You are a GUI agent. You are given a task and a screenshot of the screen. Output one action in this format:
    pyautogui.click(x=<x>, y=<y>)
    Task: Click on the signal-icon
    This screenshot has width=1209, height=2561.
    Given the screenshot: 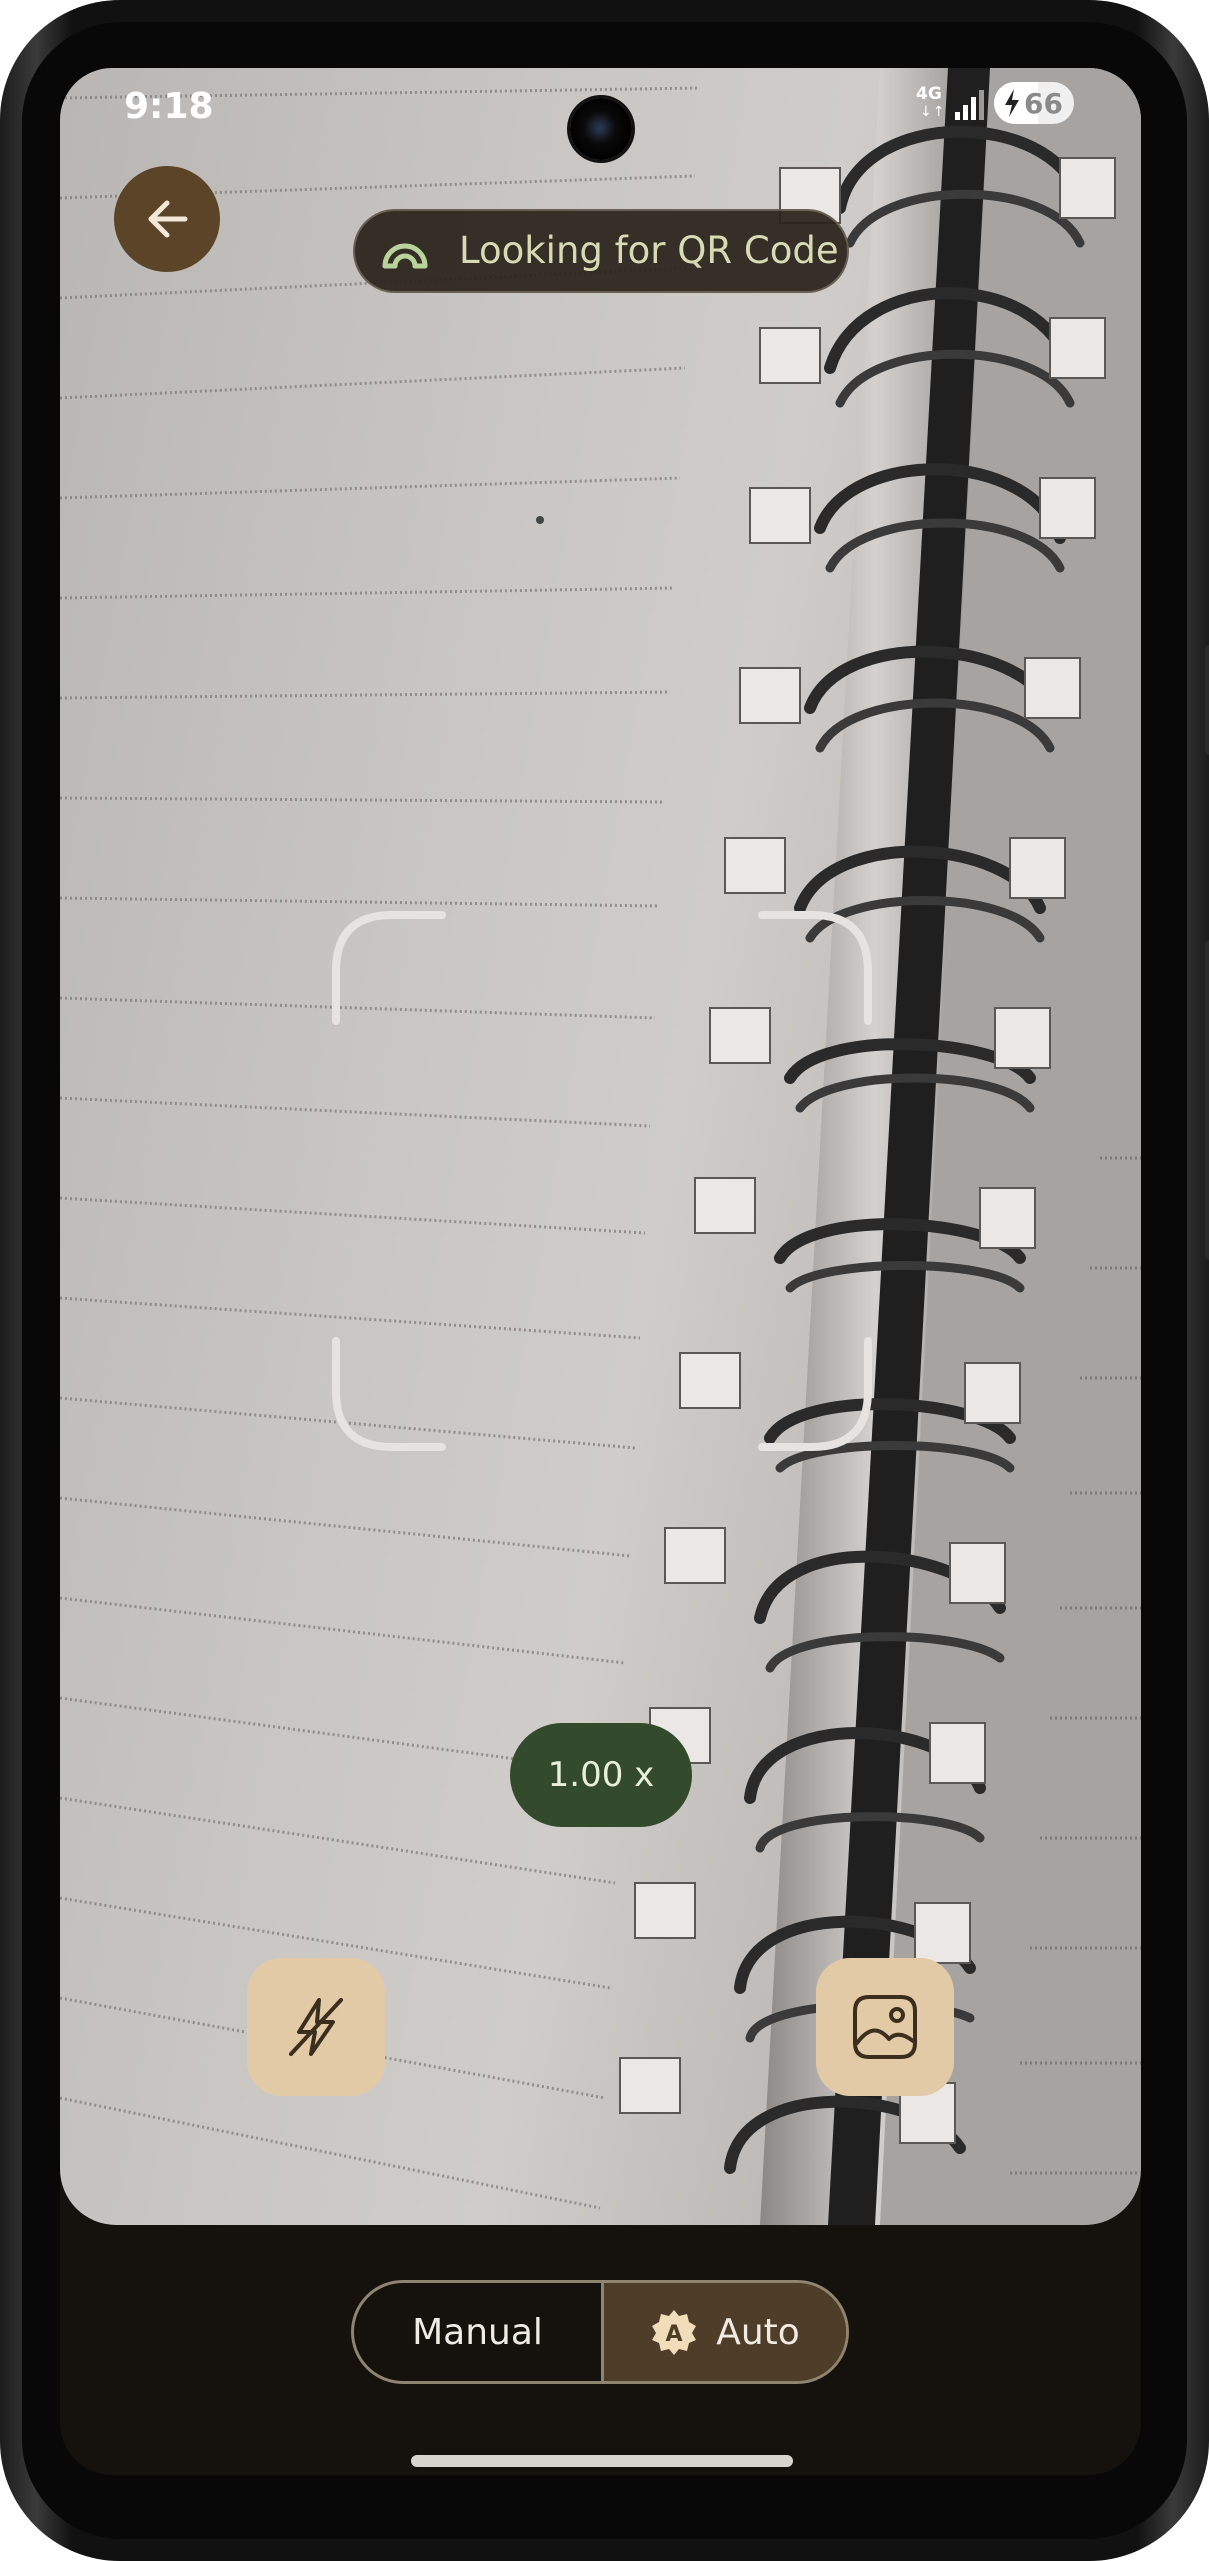 What is the action you would take?
    pyautogui.click(x=969, y=105)
    